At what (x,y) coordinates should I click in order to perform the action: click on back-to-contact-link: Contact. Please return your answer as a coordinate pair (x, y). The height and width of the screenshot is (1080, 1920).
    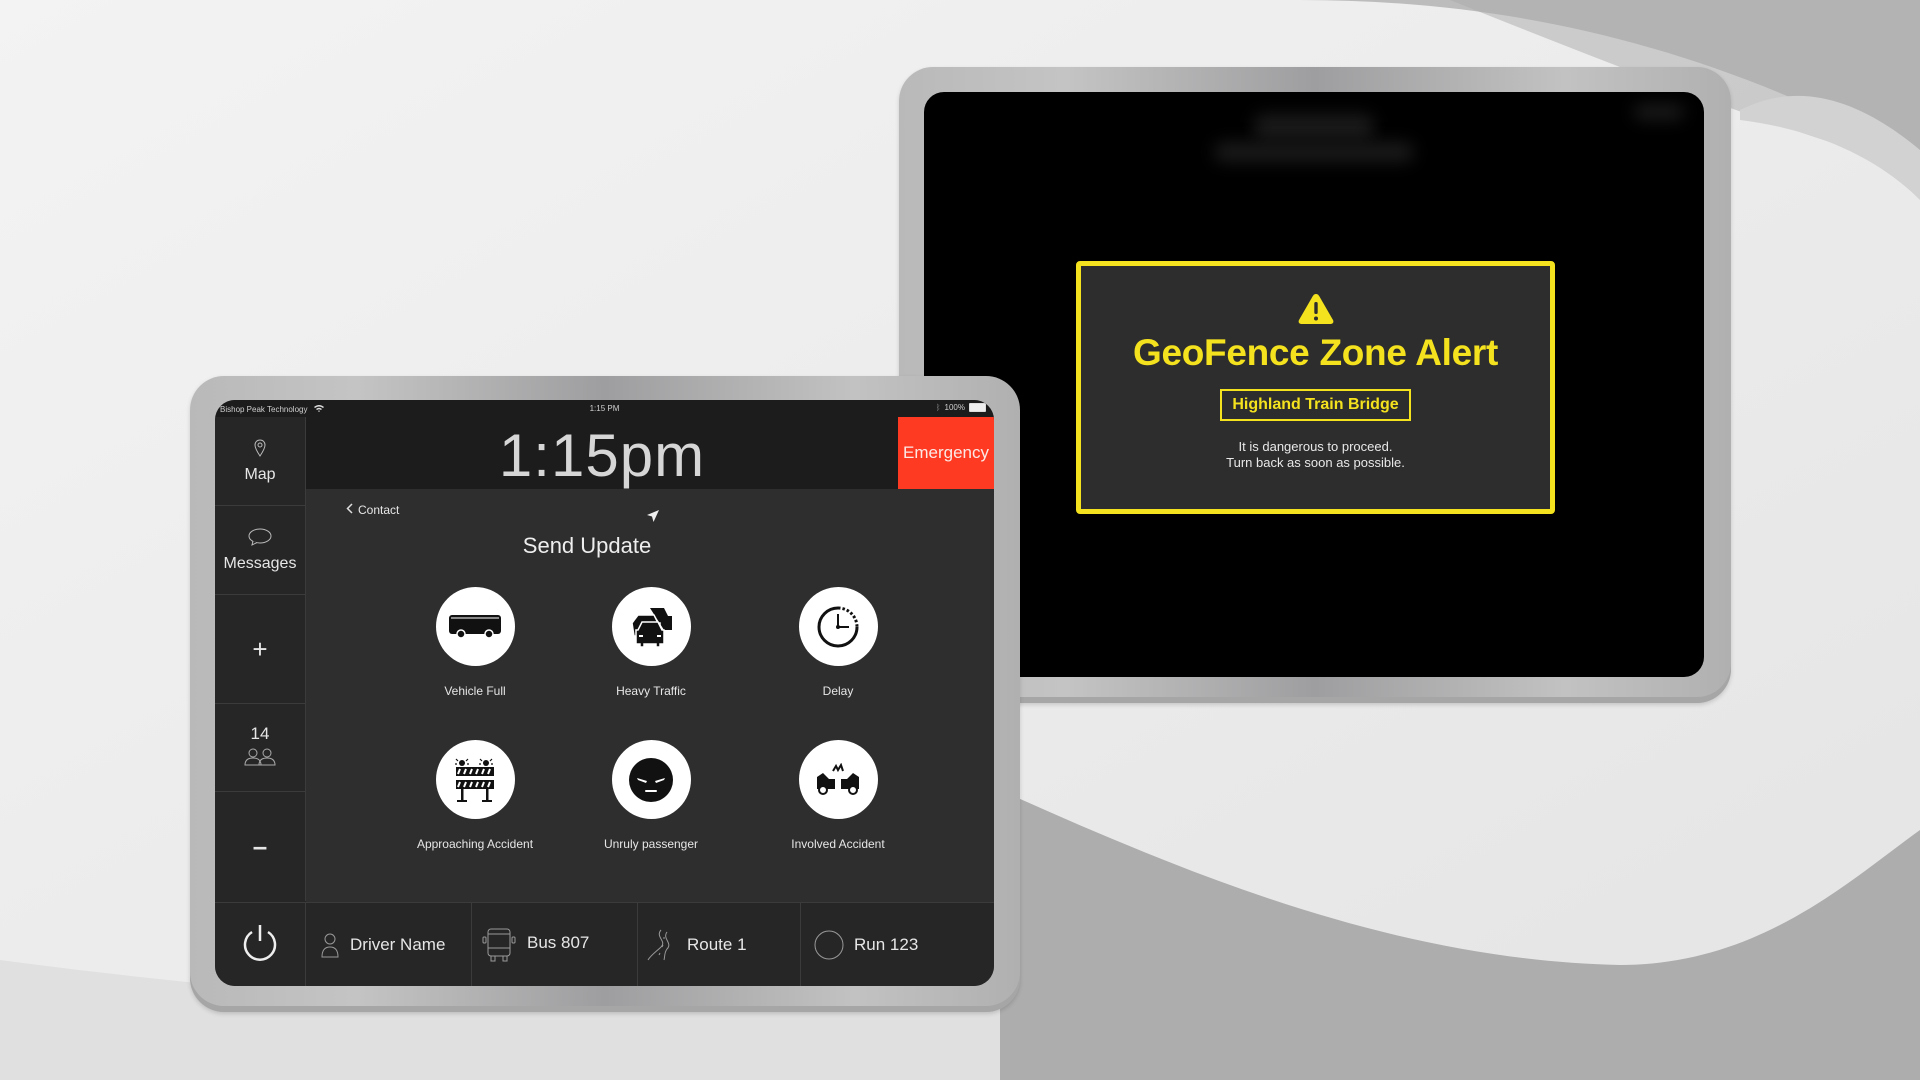
    Looking at the image, I should click on (372, 510).